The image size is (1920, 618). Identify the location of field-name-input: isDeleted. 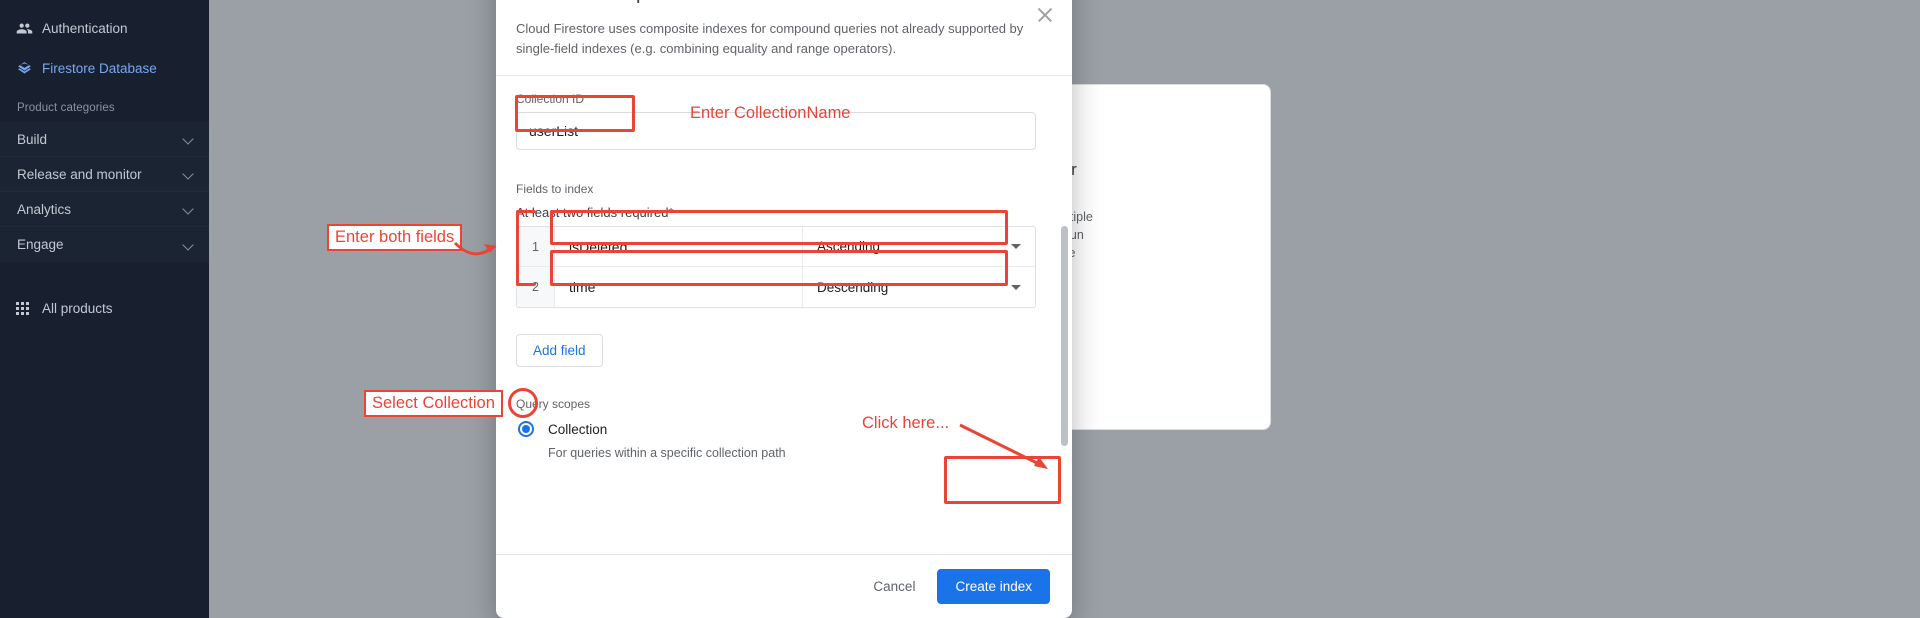
(679, 246).